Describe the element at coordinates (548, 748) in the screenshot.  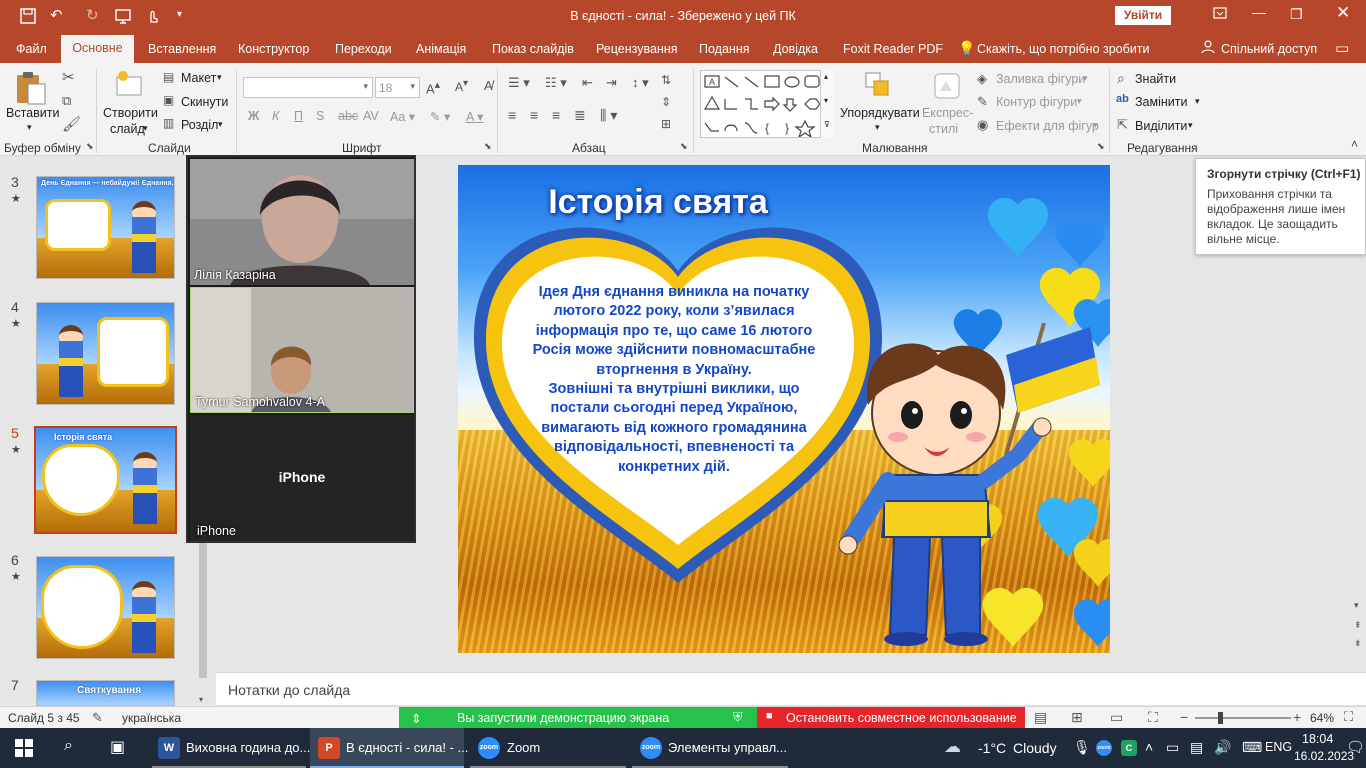
I see `taskbar-zoom: zoom Zoom` at that location.